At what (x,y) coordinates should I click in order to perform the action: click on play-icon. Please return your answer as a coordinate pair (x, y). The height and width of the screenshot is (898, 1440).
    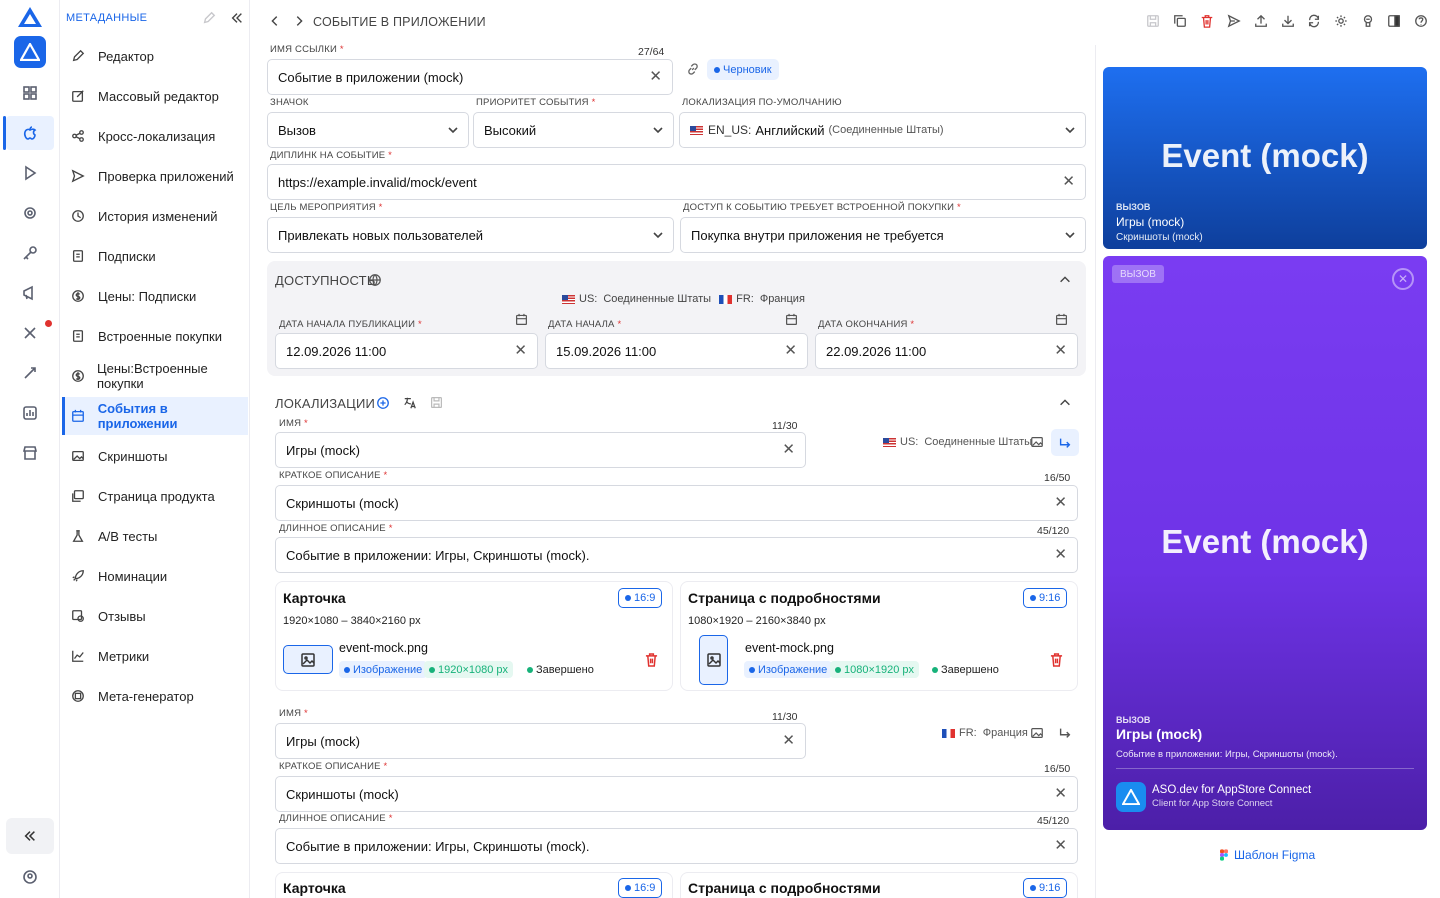
    Looking at the image, I should click on (30, 173).